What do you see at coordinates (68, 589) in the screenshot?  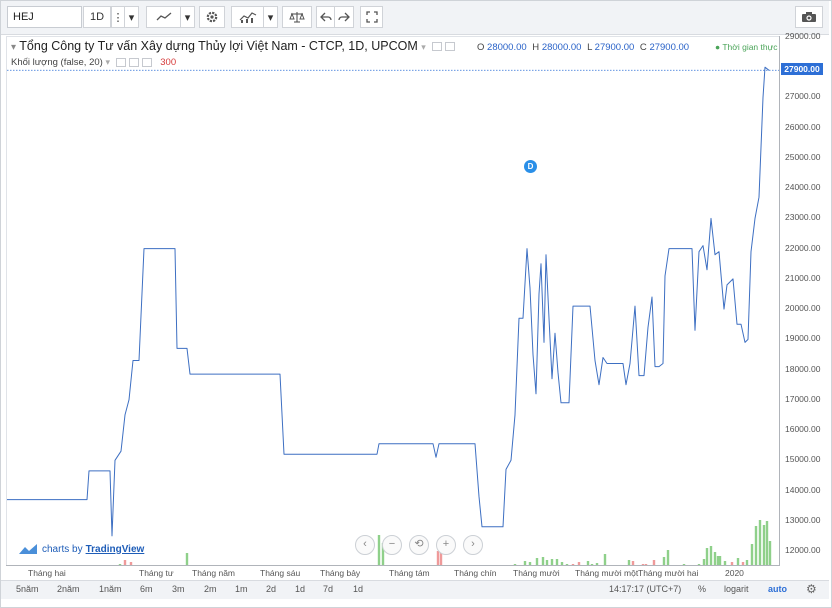 I see `range-2y: 2năm` at bounding box center [68, 589].